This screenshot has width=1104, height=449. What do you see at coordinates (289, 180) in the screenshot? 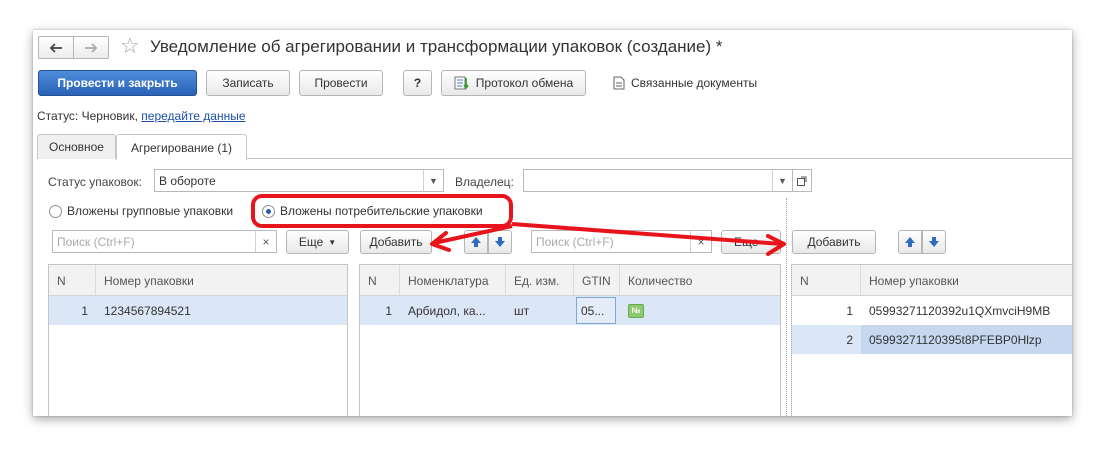
I see `pack-status-field: В обороте` at bounding box center [289, 180].